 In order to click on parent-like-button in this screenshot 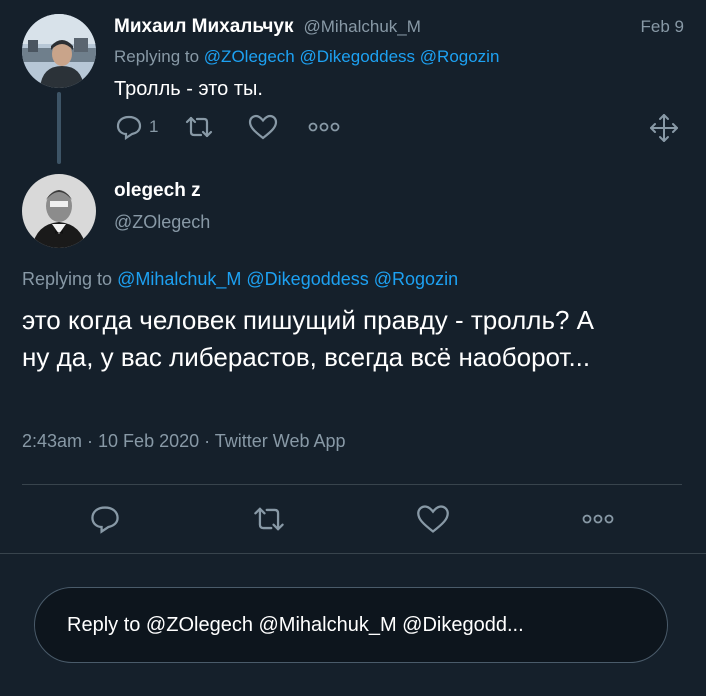, I will do `click(263, 127)`.